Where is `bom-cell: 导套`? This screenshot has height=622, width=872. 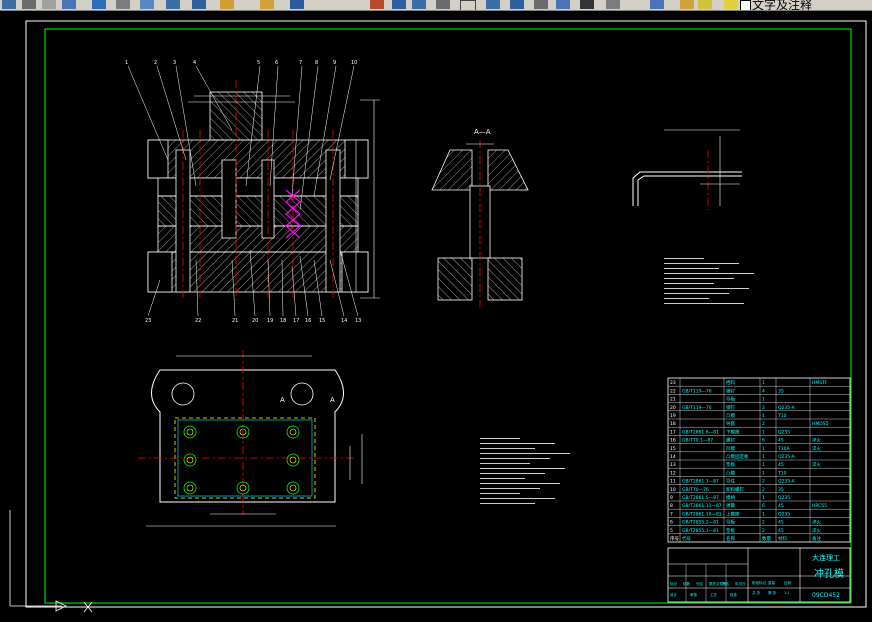
bom-cell: 导套 is located at coordinates (730, 423).